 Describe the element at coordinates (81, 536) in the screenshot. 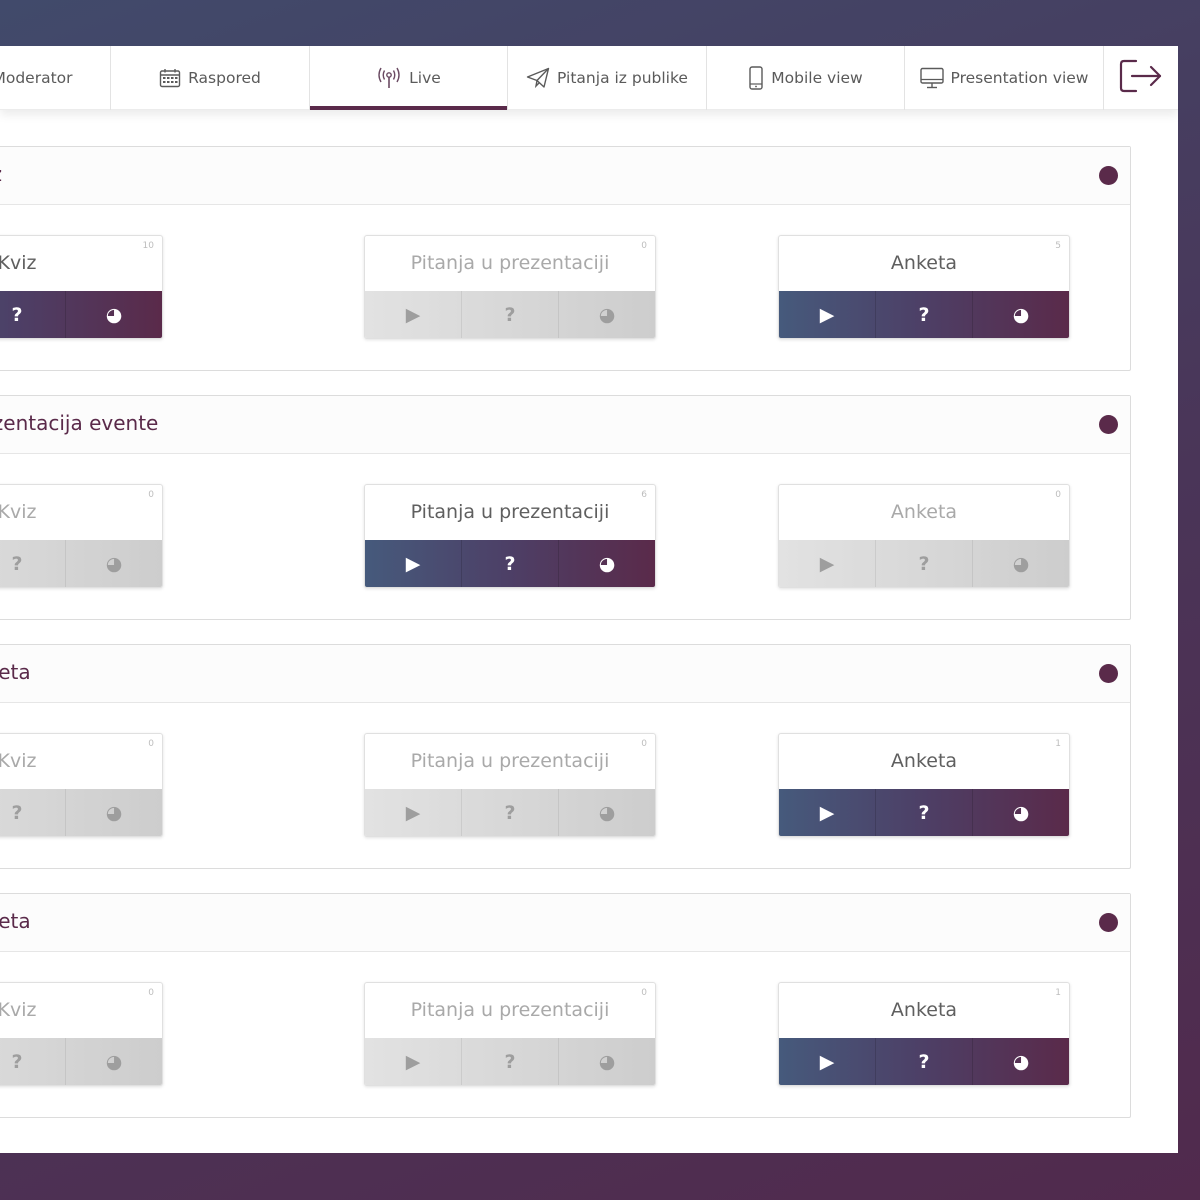

I see `interaction-card: Kviz0▶?◕` at that location.